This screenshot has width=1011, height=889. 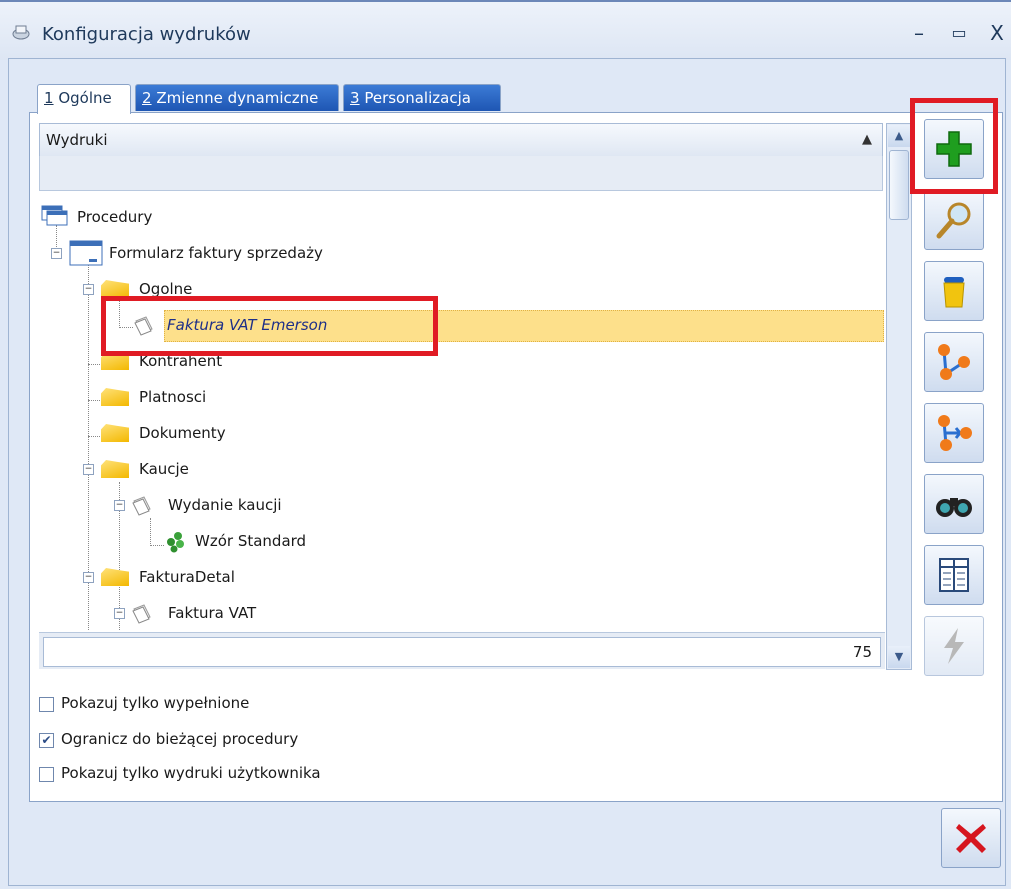 What do you see at coordinates (86, 253) in the screenshot?
I see `form-icon` at bounding box center [86, 253].